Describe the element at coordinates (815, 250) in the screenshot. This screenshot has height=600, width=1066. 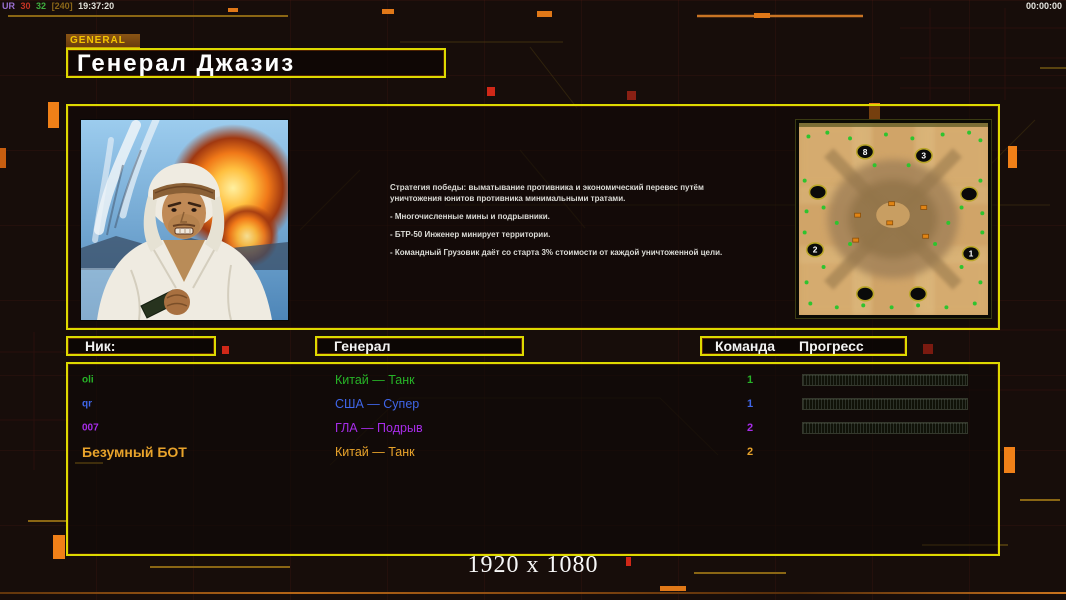
I see `map-start-position-number: 2` at that location.